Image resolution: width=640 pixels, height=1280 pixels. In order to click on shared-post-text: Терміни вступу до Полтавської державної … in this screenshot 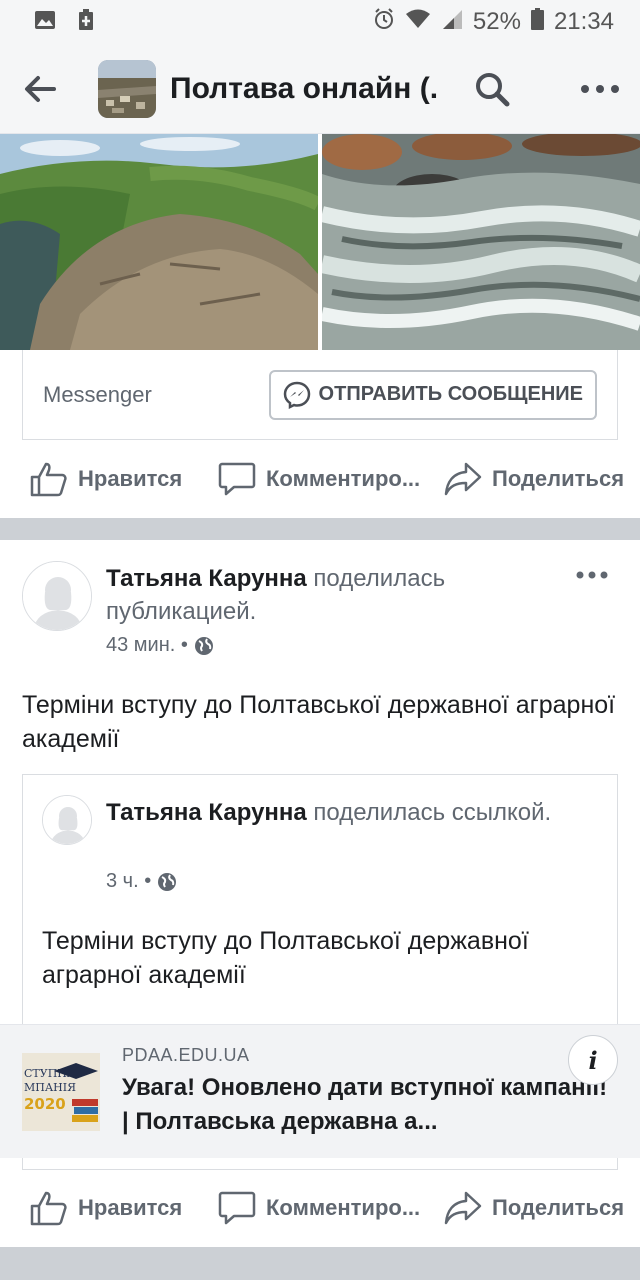, I will do `click(285, 958)`.